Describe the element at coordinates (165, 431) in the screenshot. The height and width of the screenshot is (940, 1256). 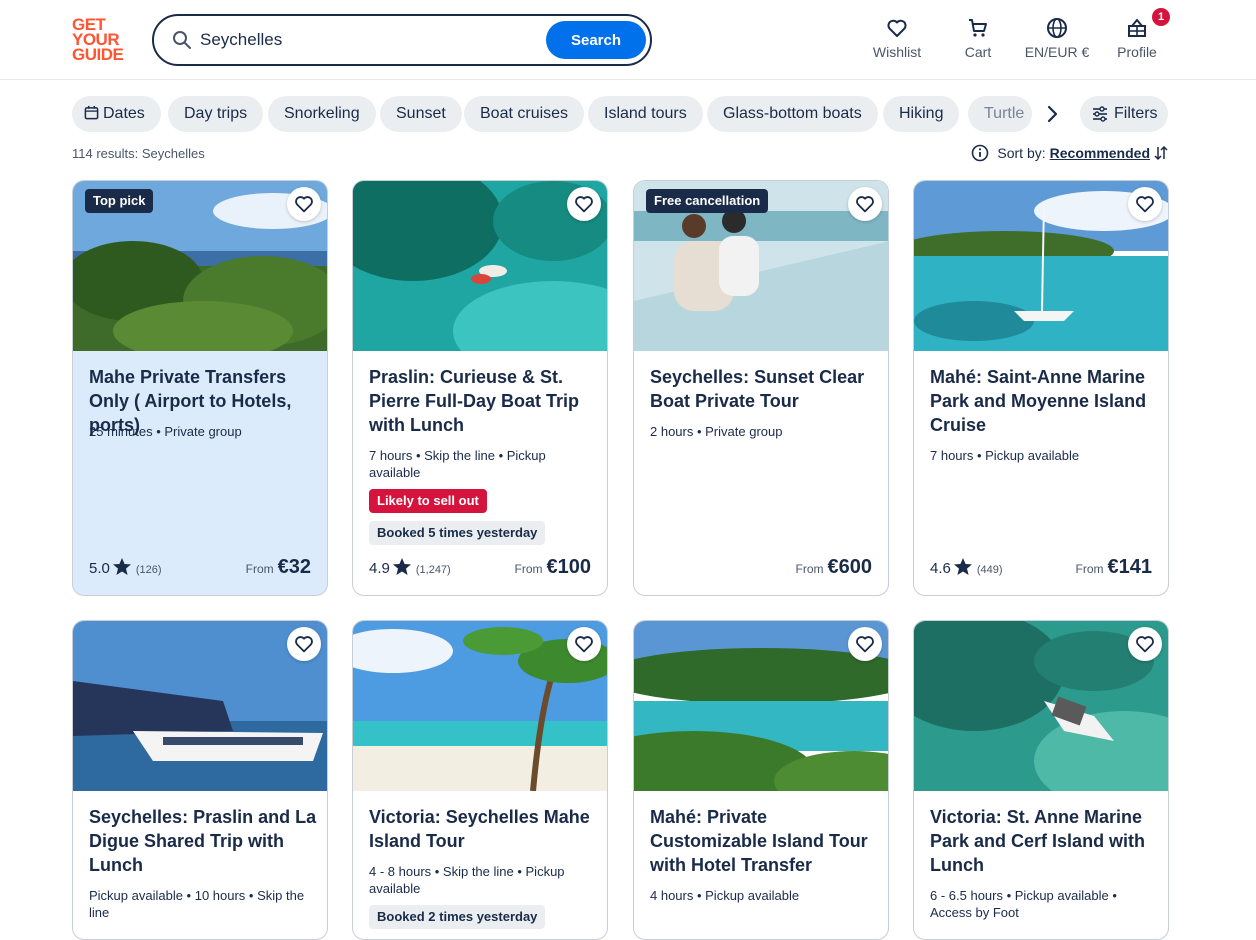
I see `activity-meta: 25 minutes • Private group` at that location.